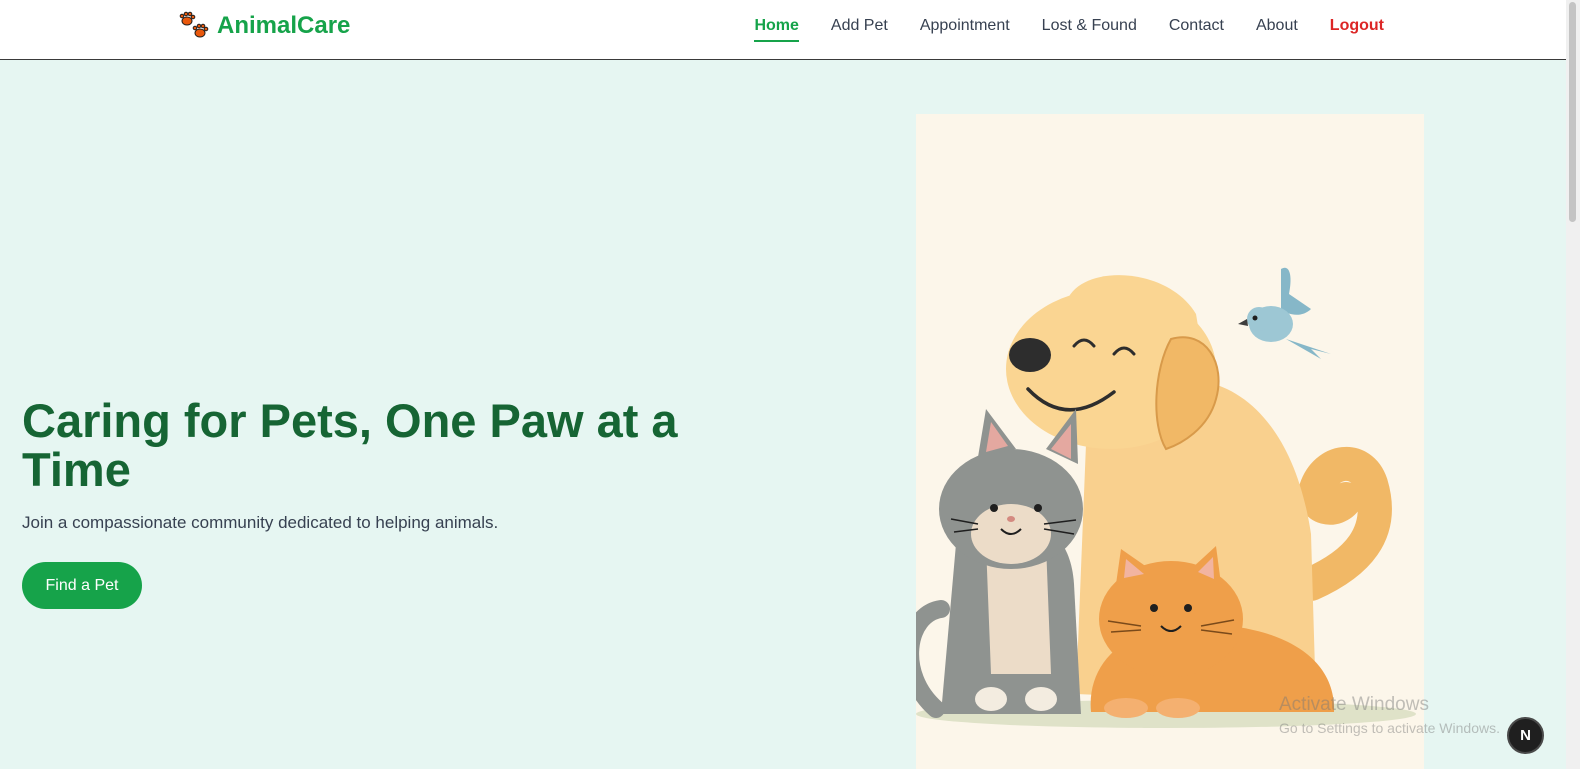  I want to click on brand-name: AnimalCare, so click(284, 25).